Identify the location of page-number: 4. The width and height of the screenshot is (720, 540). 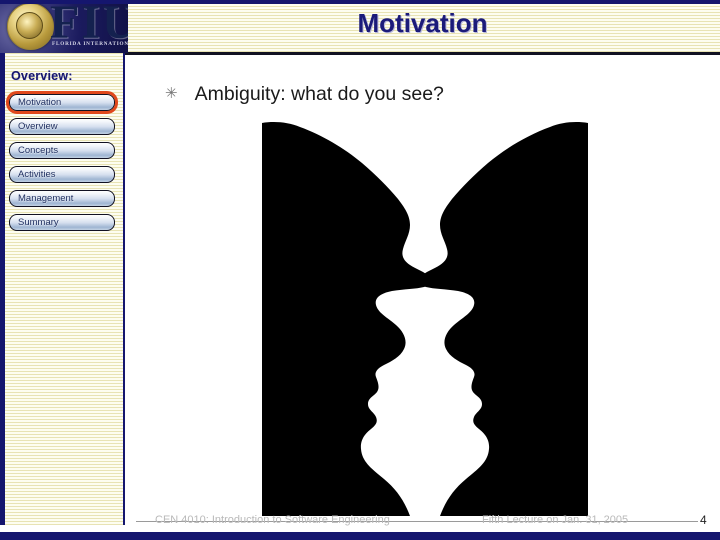
(703, 520).